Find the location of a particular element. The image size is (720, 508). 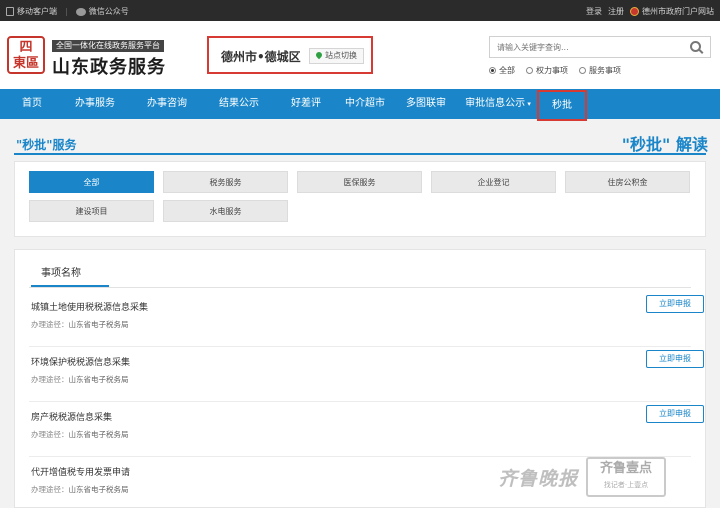

site-location-box: 德州市•德城区 站点切换 is located at coordinates (290, 55).